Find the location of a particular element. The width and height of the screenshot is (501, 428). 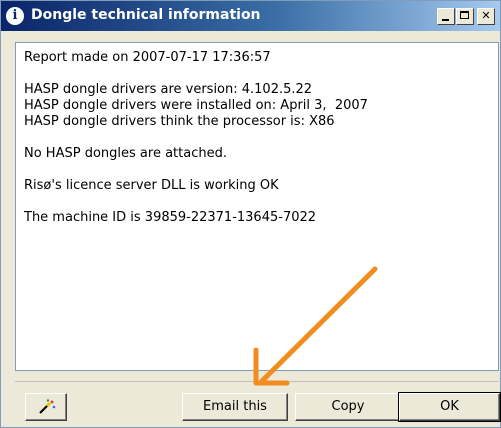

footer-divider is located at coordinates (257, 381).